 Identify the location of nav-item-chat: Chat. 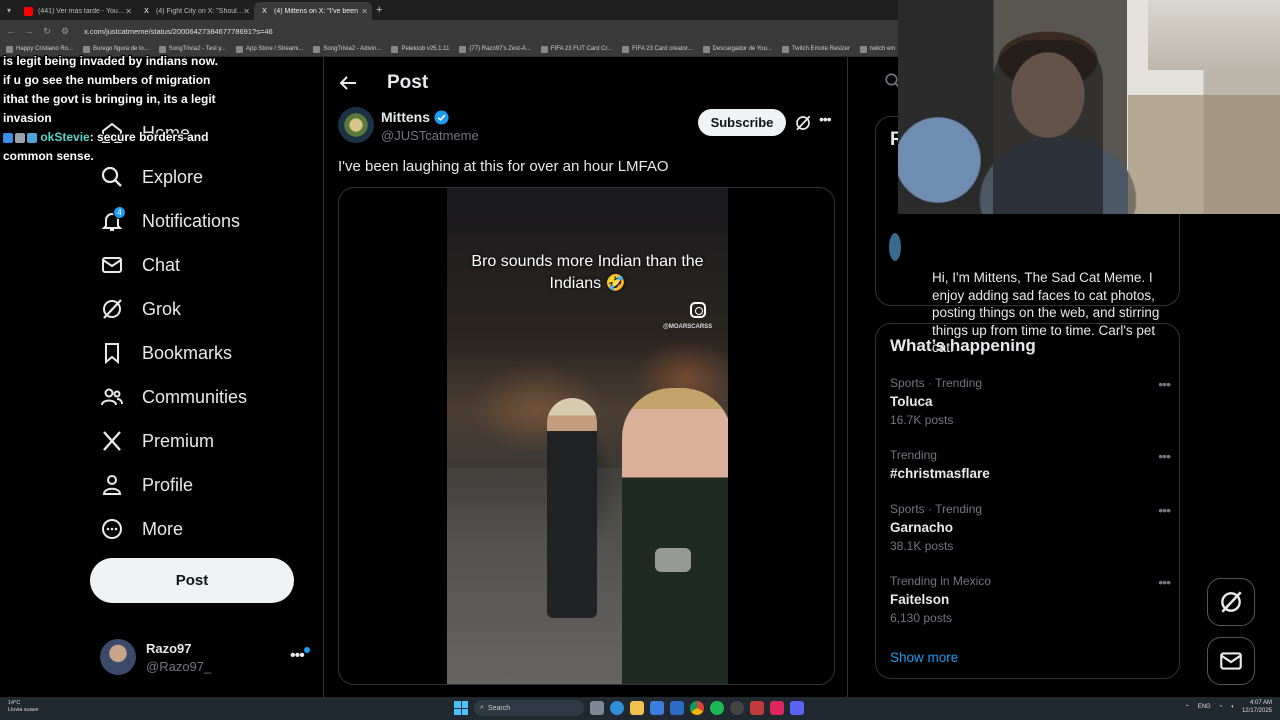
(140, 265).